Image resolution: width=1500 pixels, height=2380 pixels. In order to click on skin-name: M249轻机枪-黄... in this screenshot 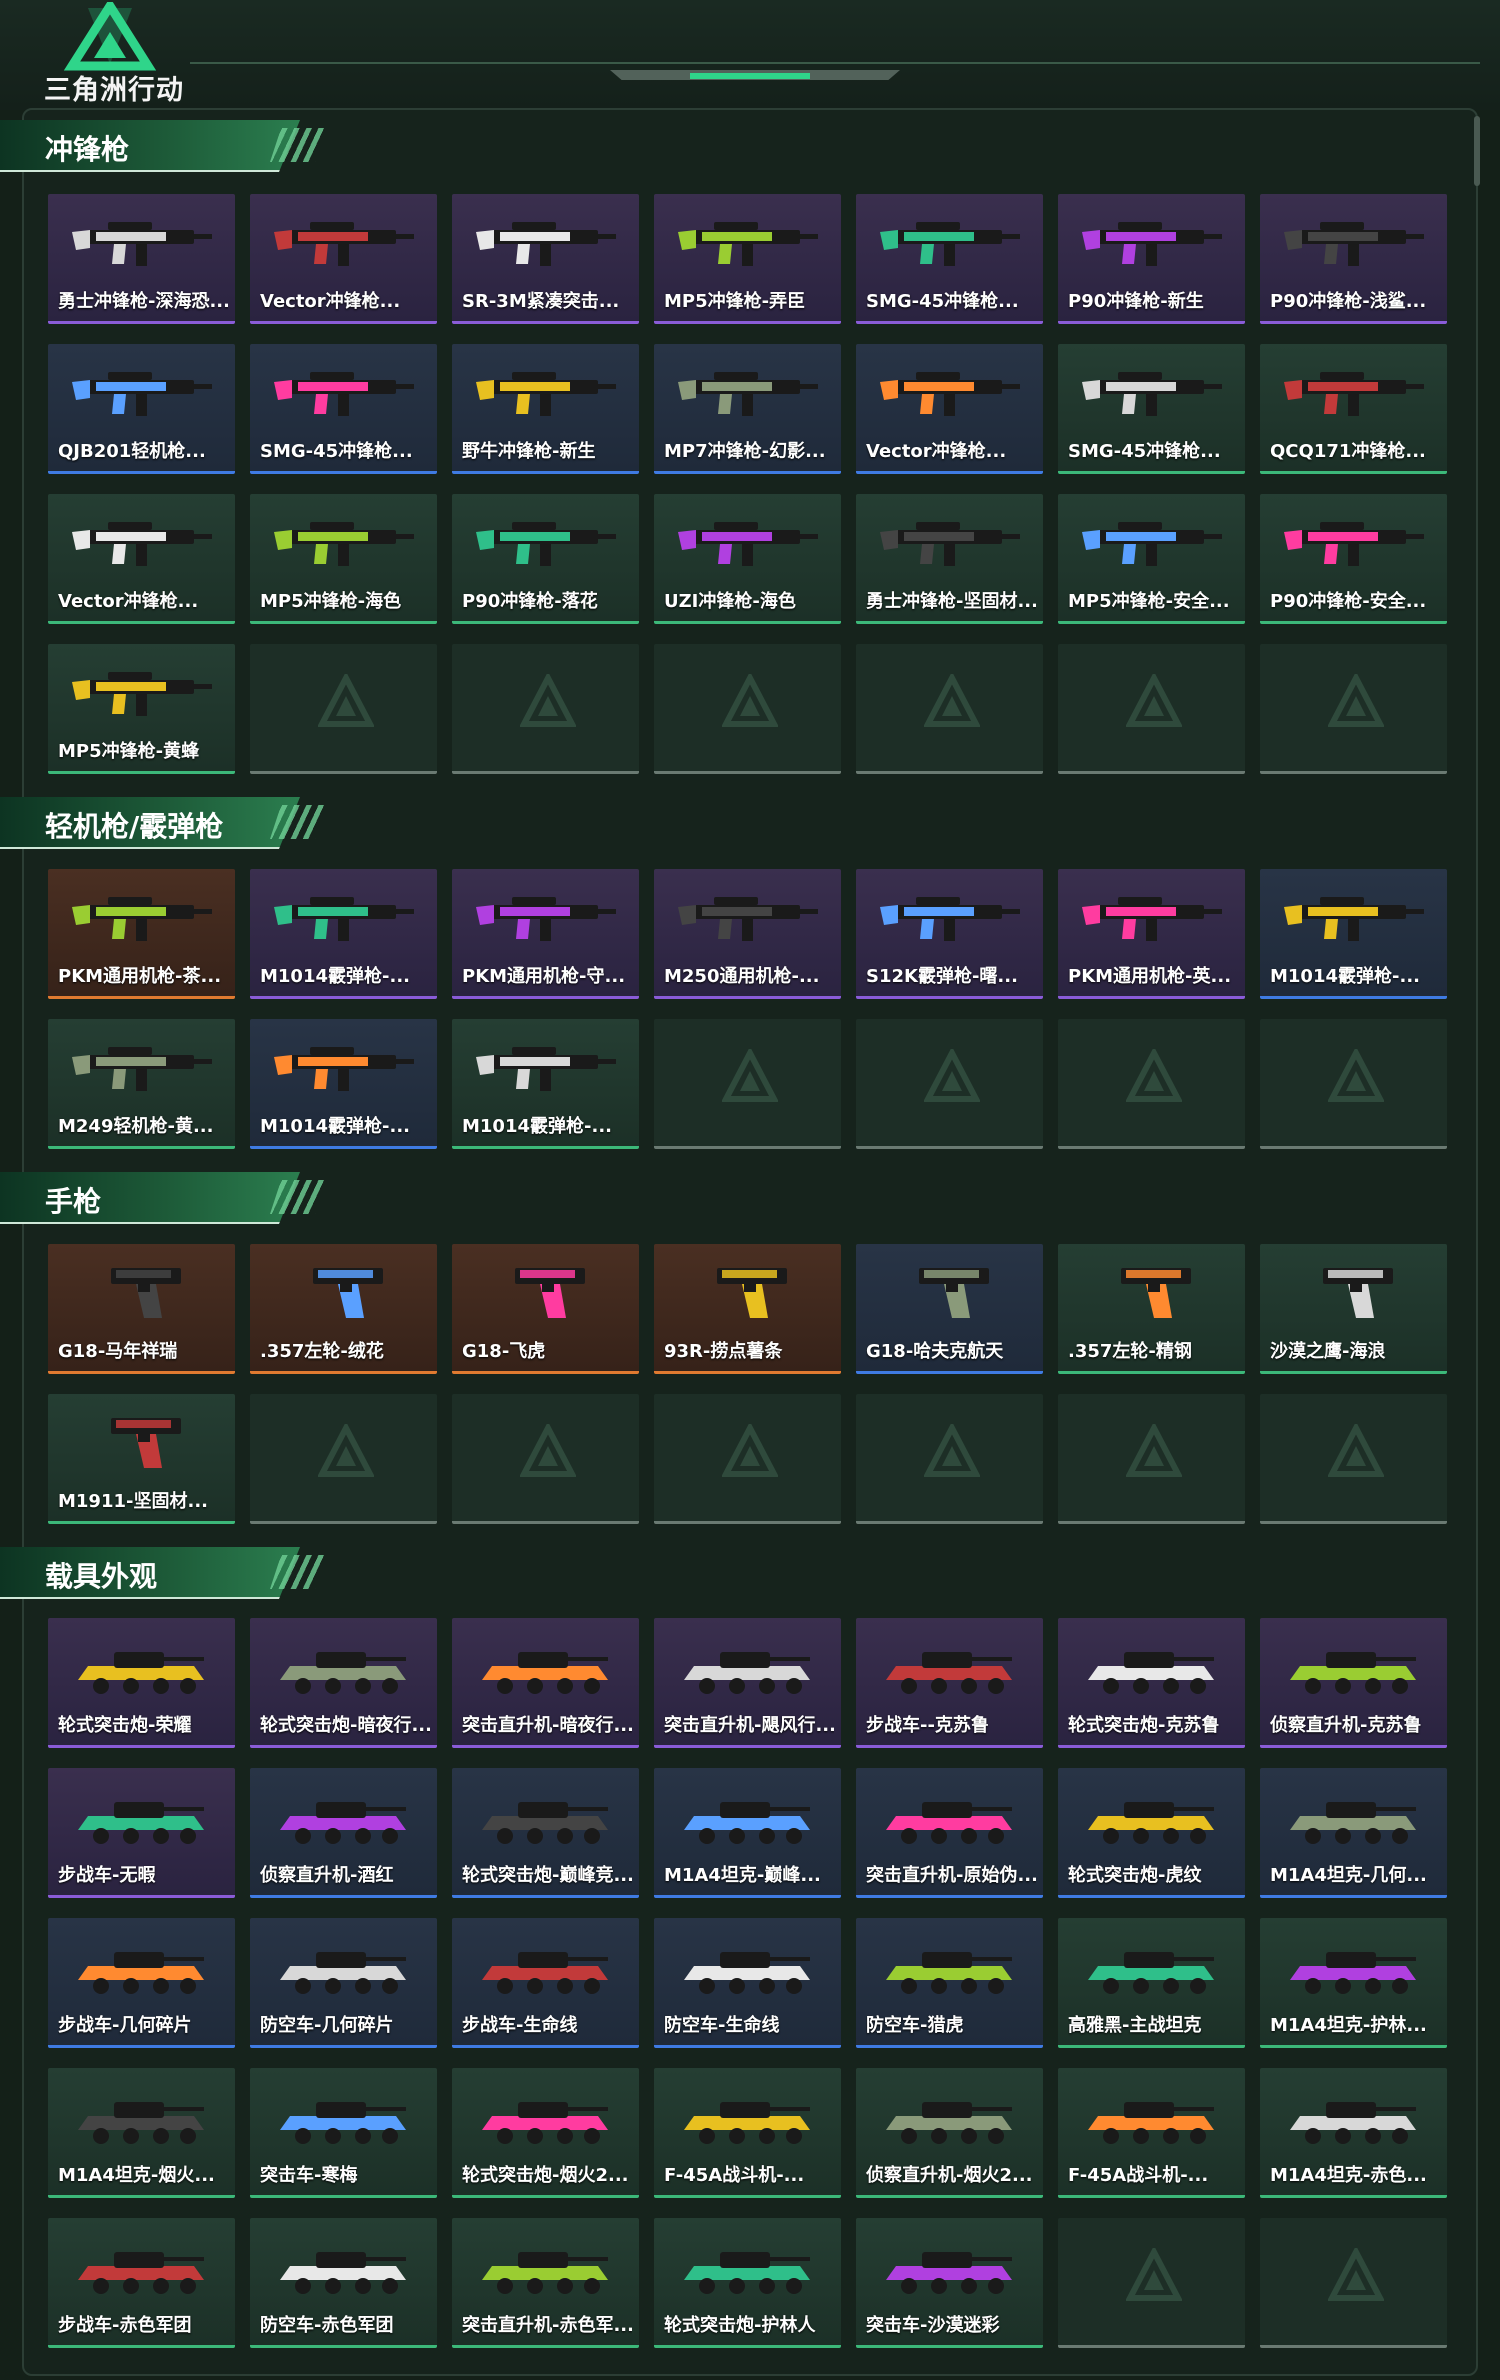, I will do `click(136, 1126)`.